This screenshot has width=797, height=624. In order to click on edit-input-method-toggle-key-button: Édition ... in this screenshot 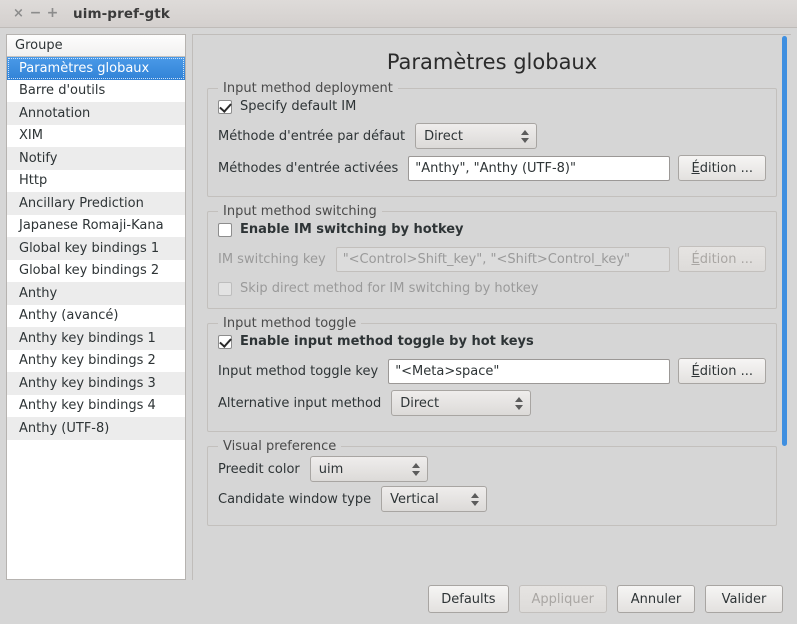, I will do `click(722, 371)`.